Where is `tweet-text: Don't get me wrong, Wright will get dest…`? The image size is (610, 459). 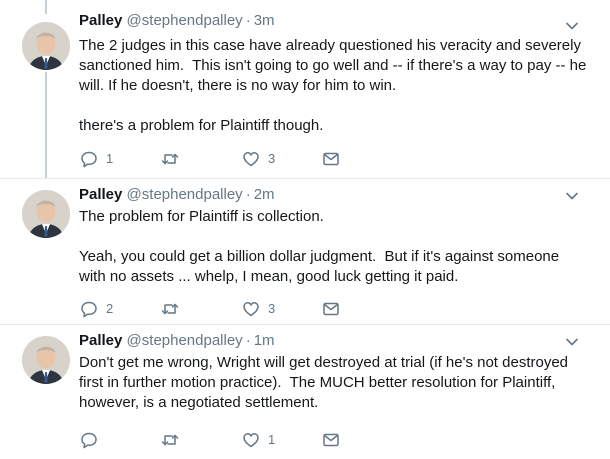
tweet-text: Don't get me wrong, Wright will get dest… is located at coordinates (326, 382).